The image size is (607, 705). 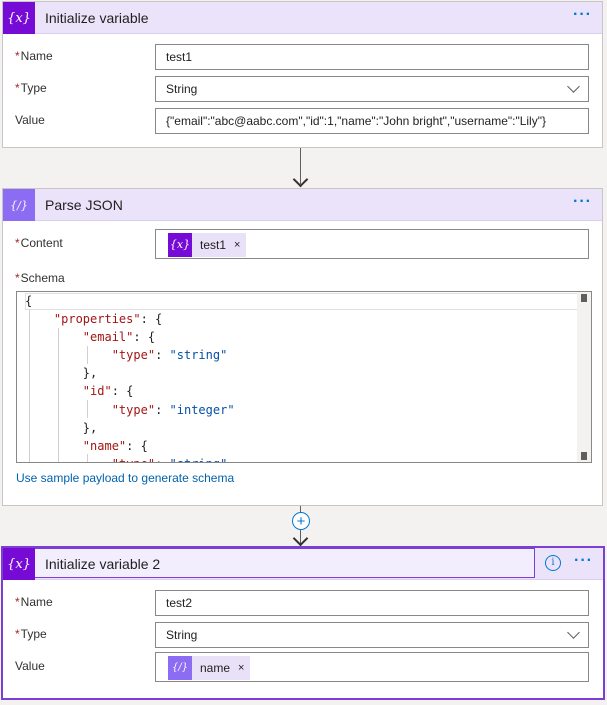 I want to click on card-header: {/} Parse JSON ···, so click(x=302, y=205).